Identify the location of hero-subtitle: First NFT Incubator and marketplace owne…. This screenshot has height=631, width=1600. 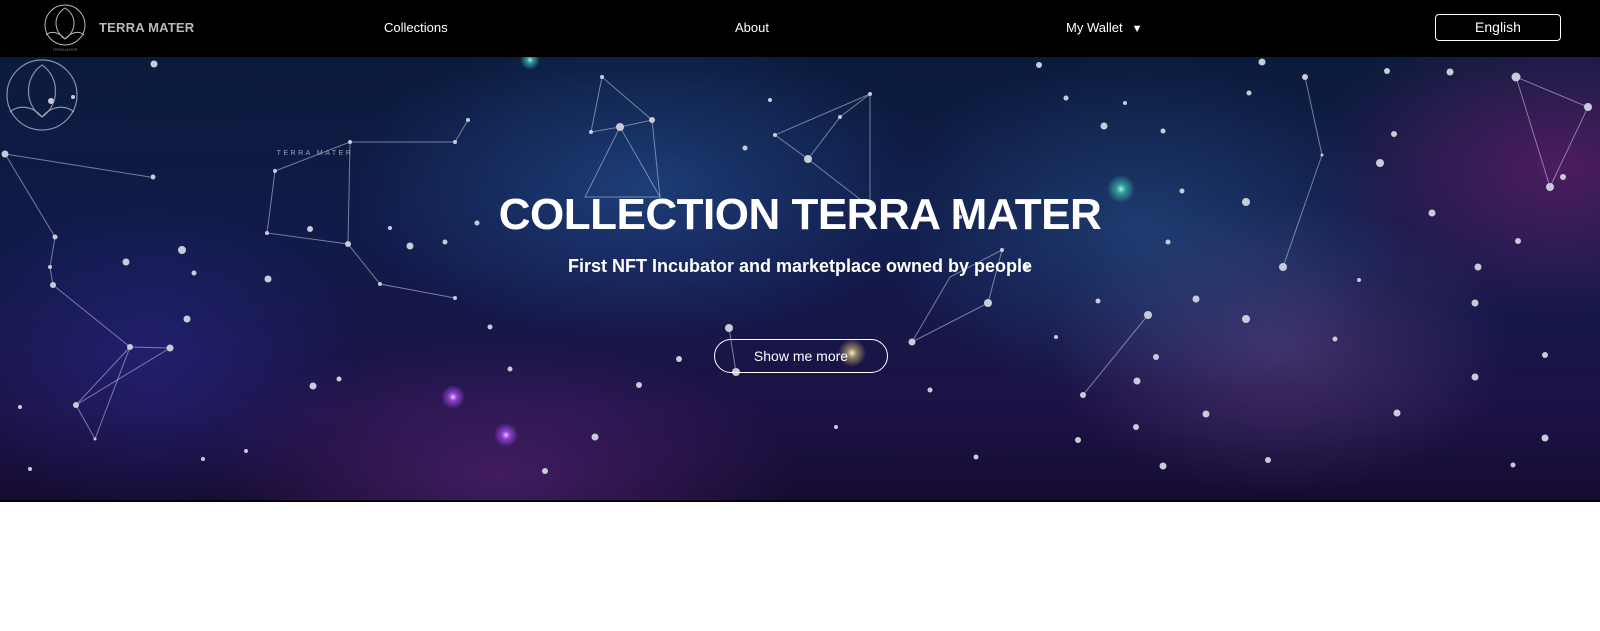
(800, 266).